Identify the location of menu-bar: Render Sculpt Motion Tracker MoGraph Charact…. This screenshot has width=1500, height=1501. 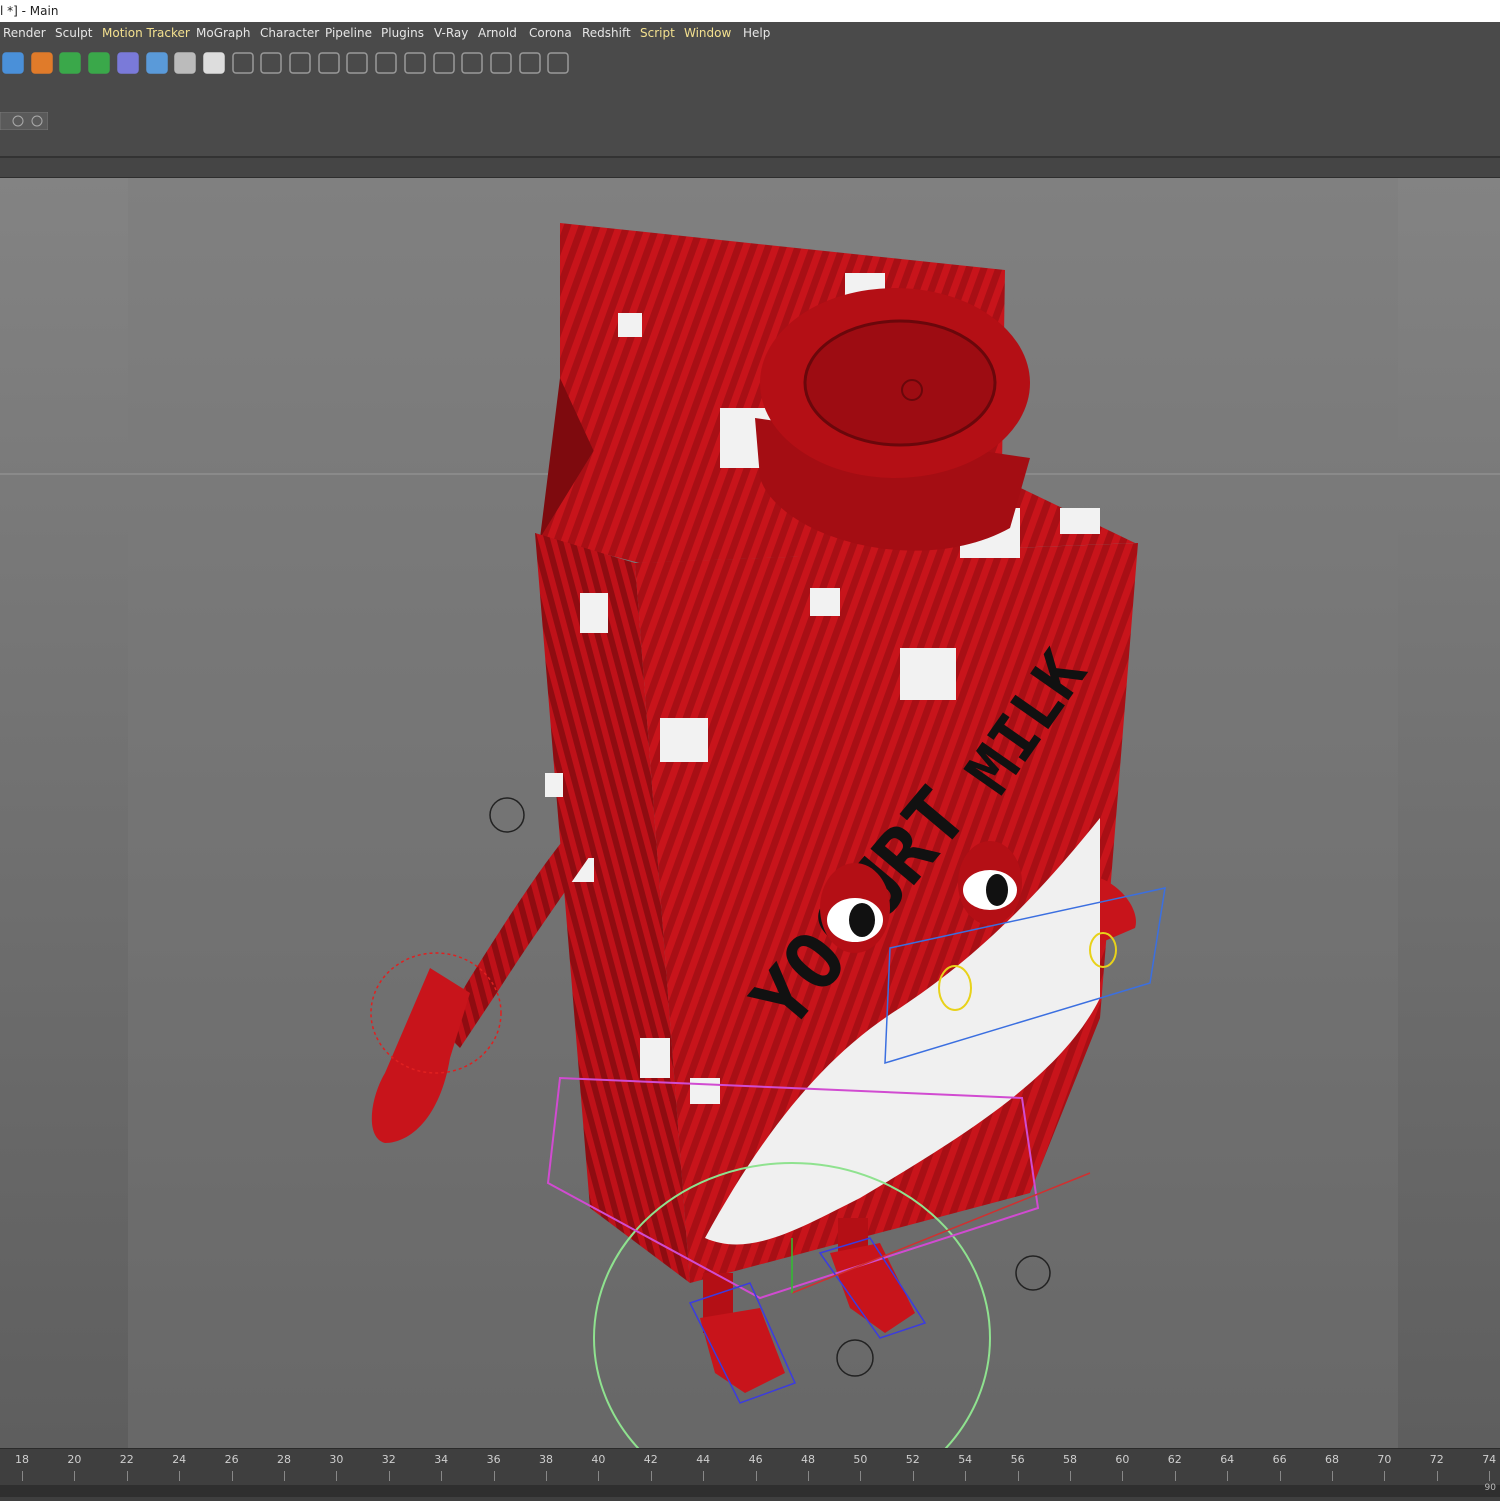
(750, 34).